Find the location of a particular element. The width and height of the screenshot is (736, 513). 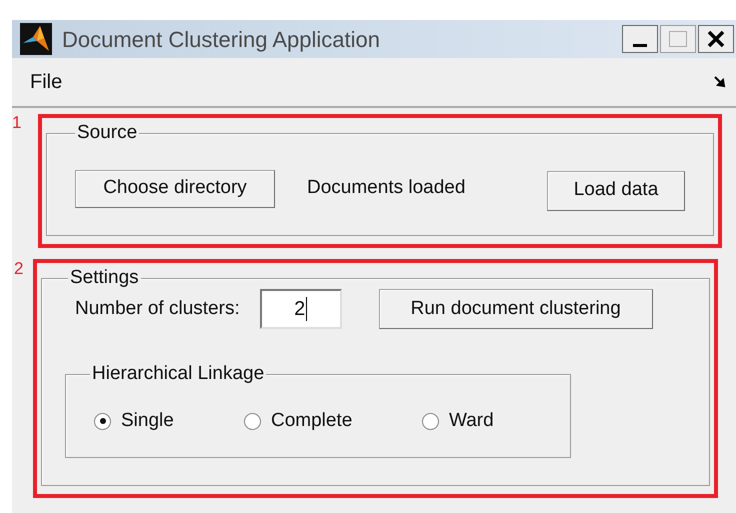

close-button is located at coordinates (716, 39).